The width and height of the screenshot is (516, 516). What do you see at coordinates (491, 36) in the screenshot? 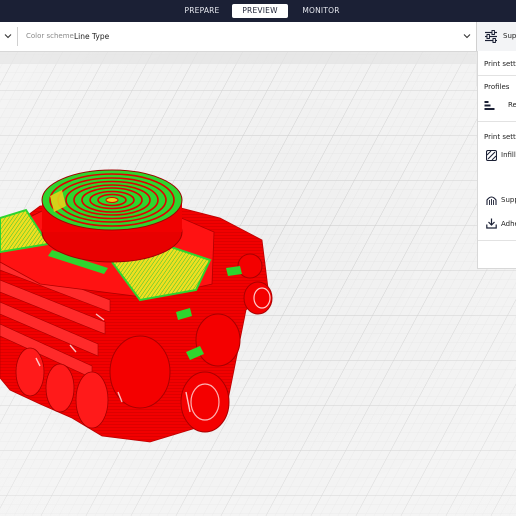
I see `sliders-icon` at bounding box center [491, 36].